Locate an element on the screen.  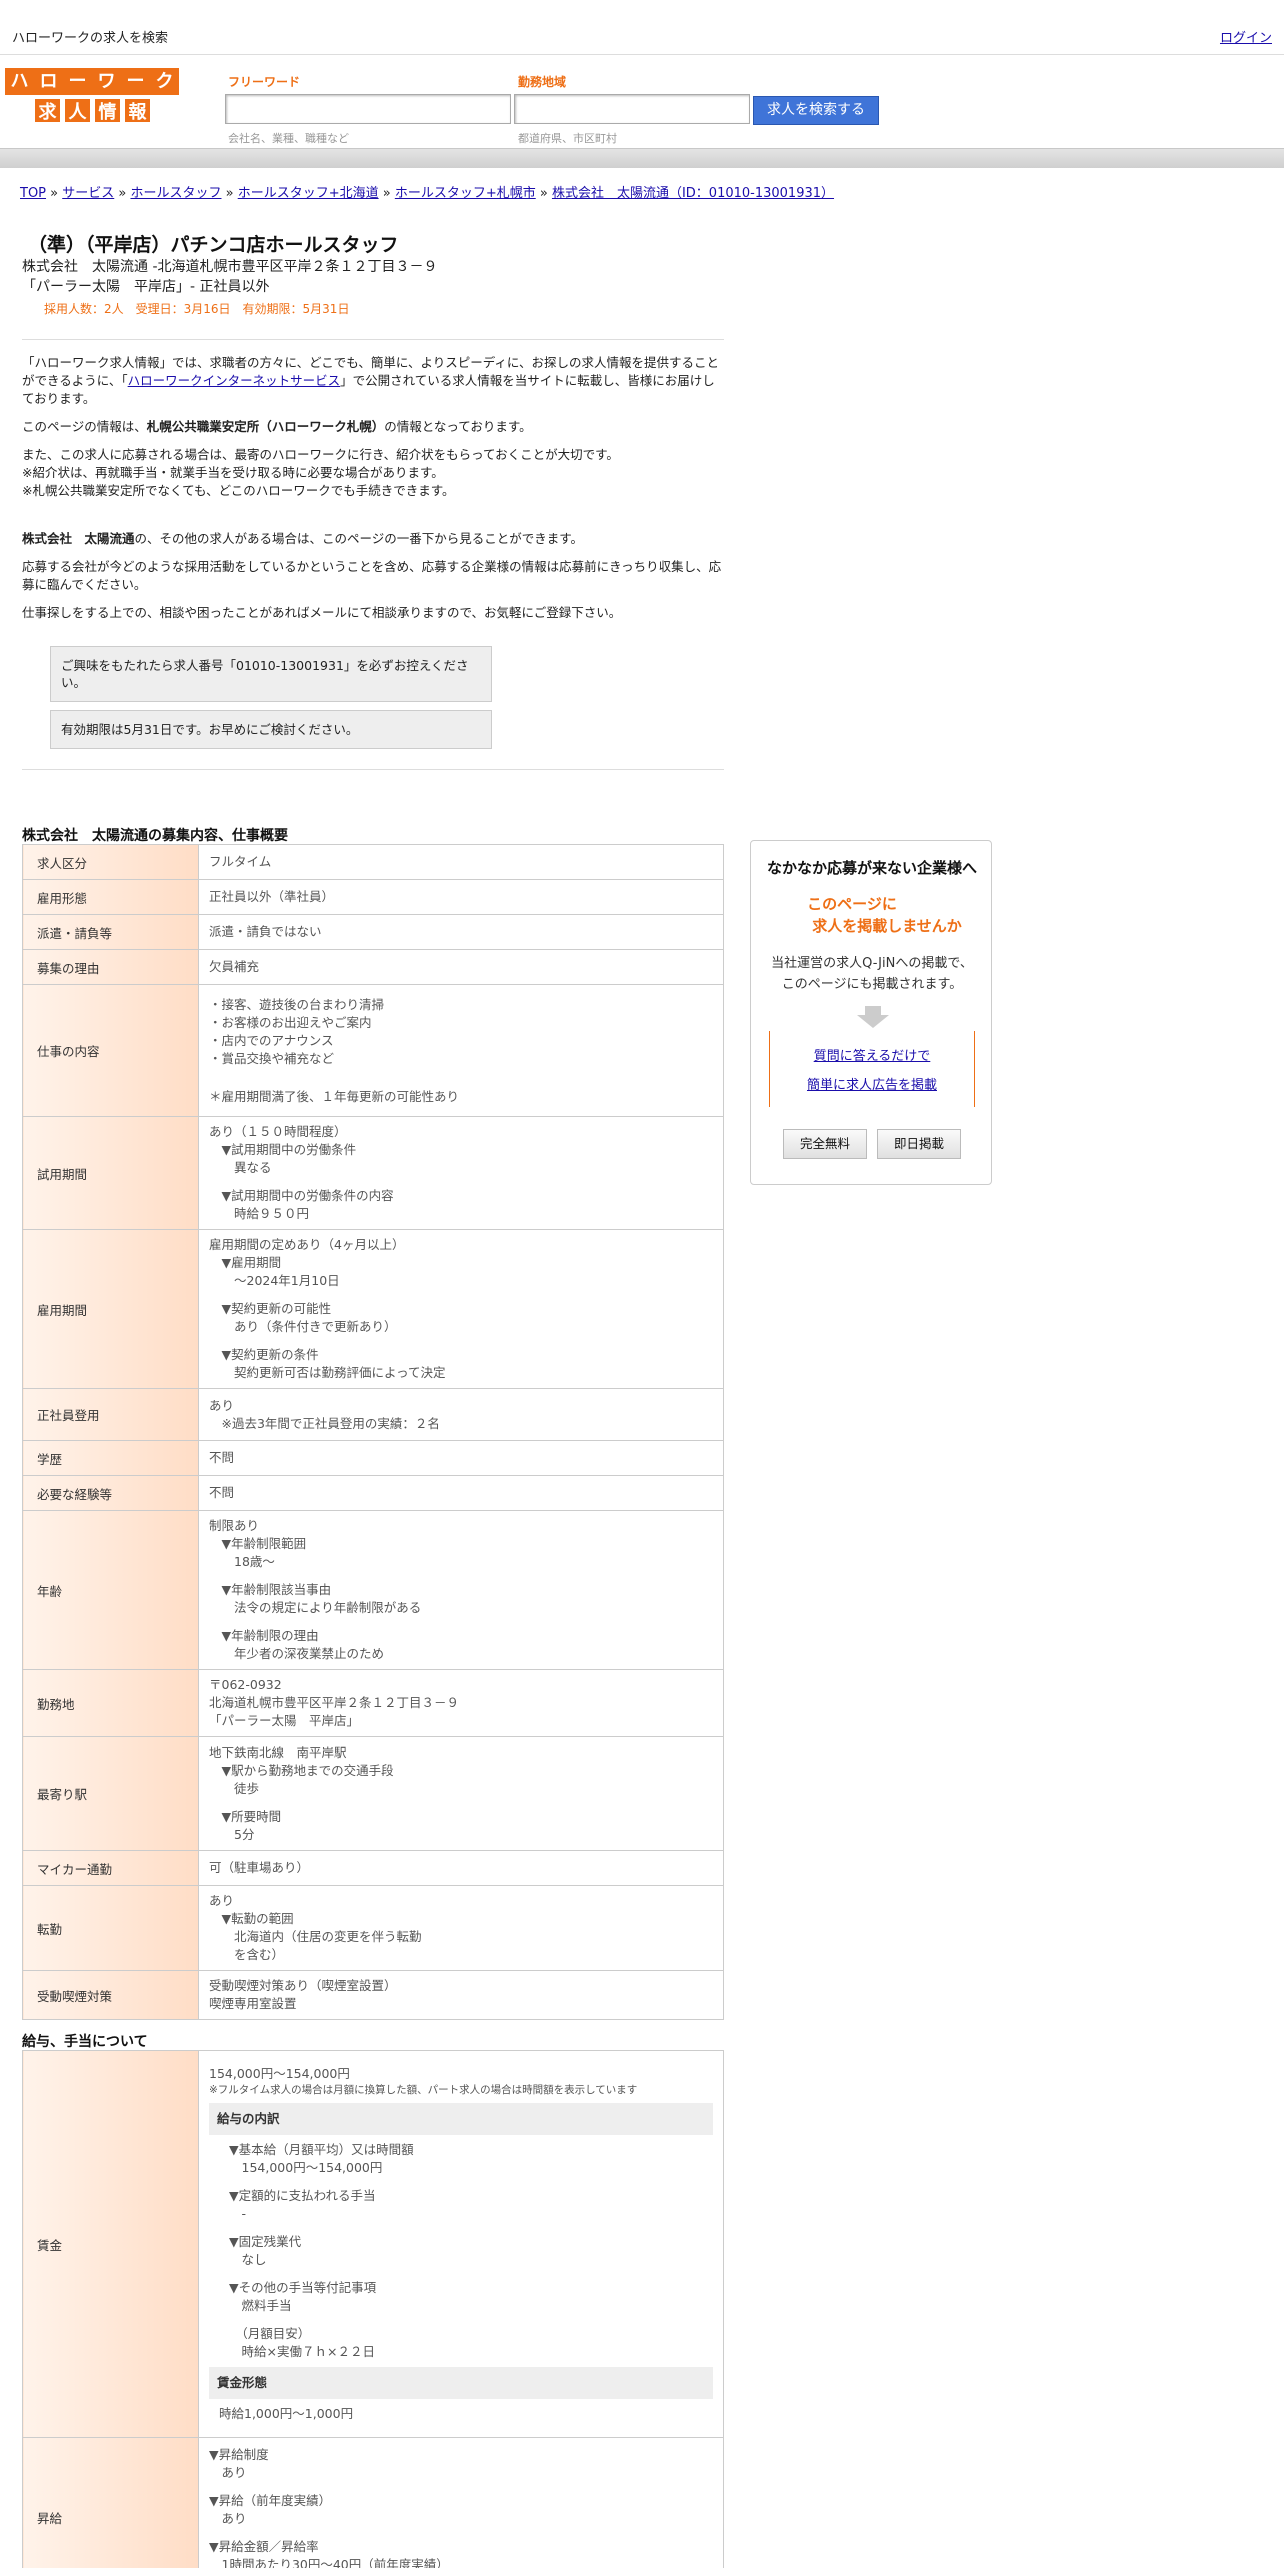
free-button: 完全無料 is located at coordinates (825, 1144).